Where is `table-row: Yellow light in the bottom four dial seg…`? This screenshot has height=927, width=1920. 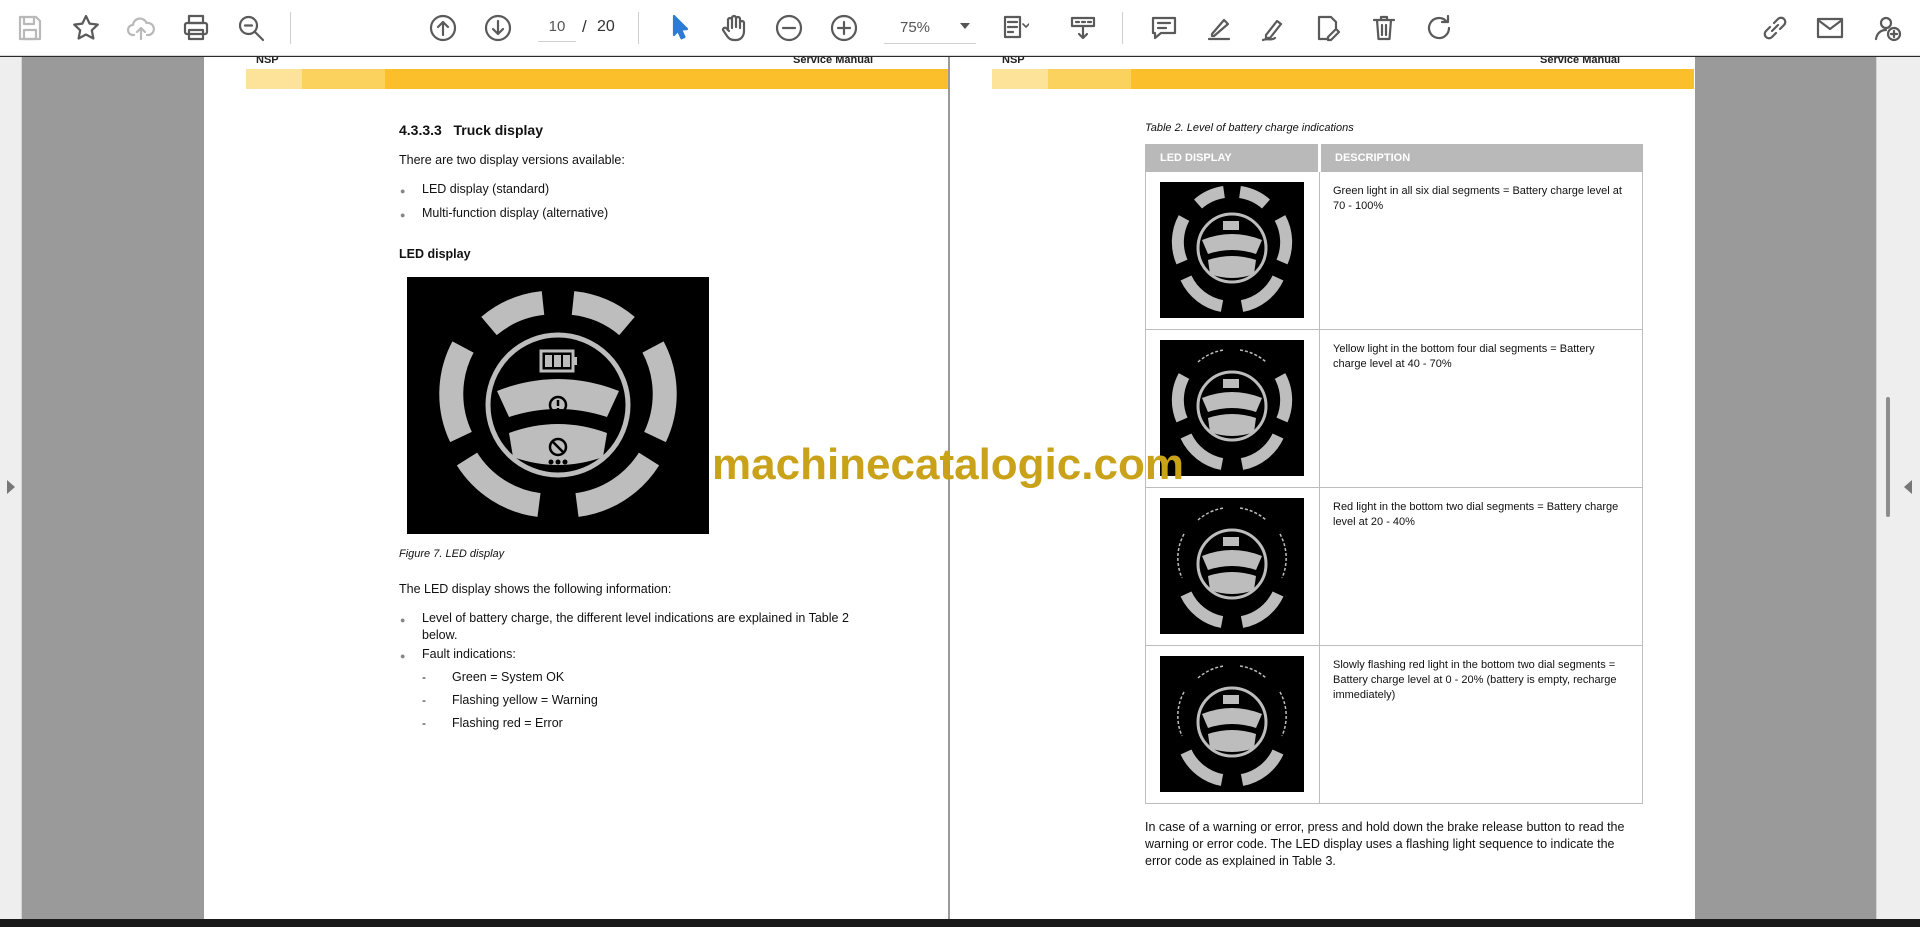 table-row: Yellow light in the bottom four dial seg… is located at coordinates (1394, 408).